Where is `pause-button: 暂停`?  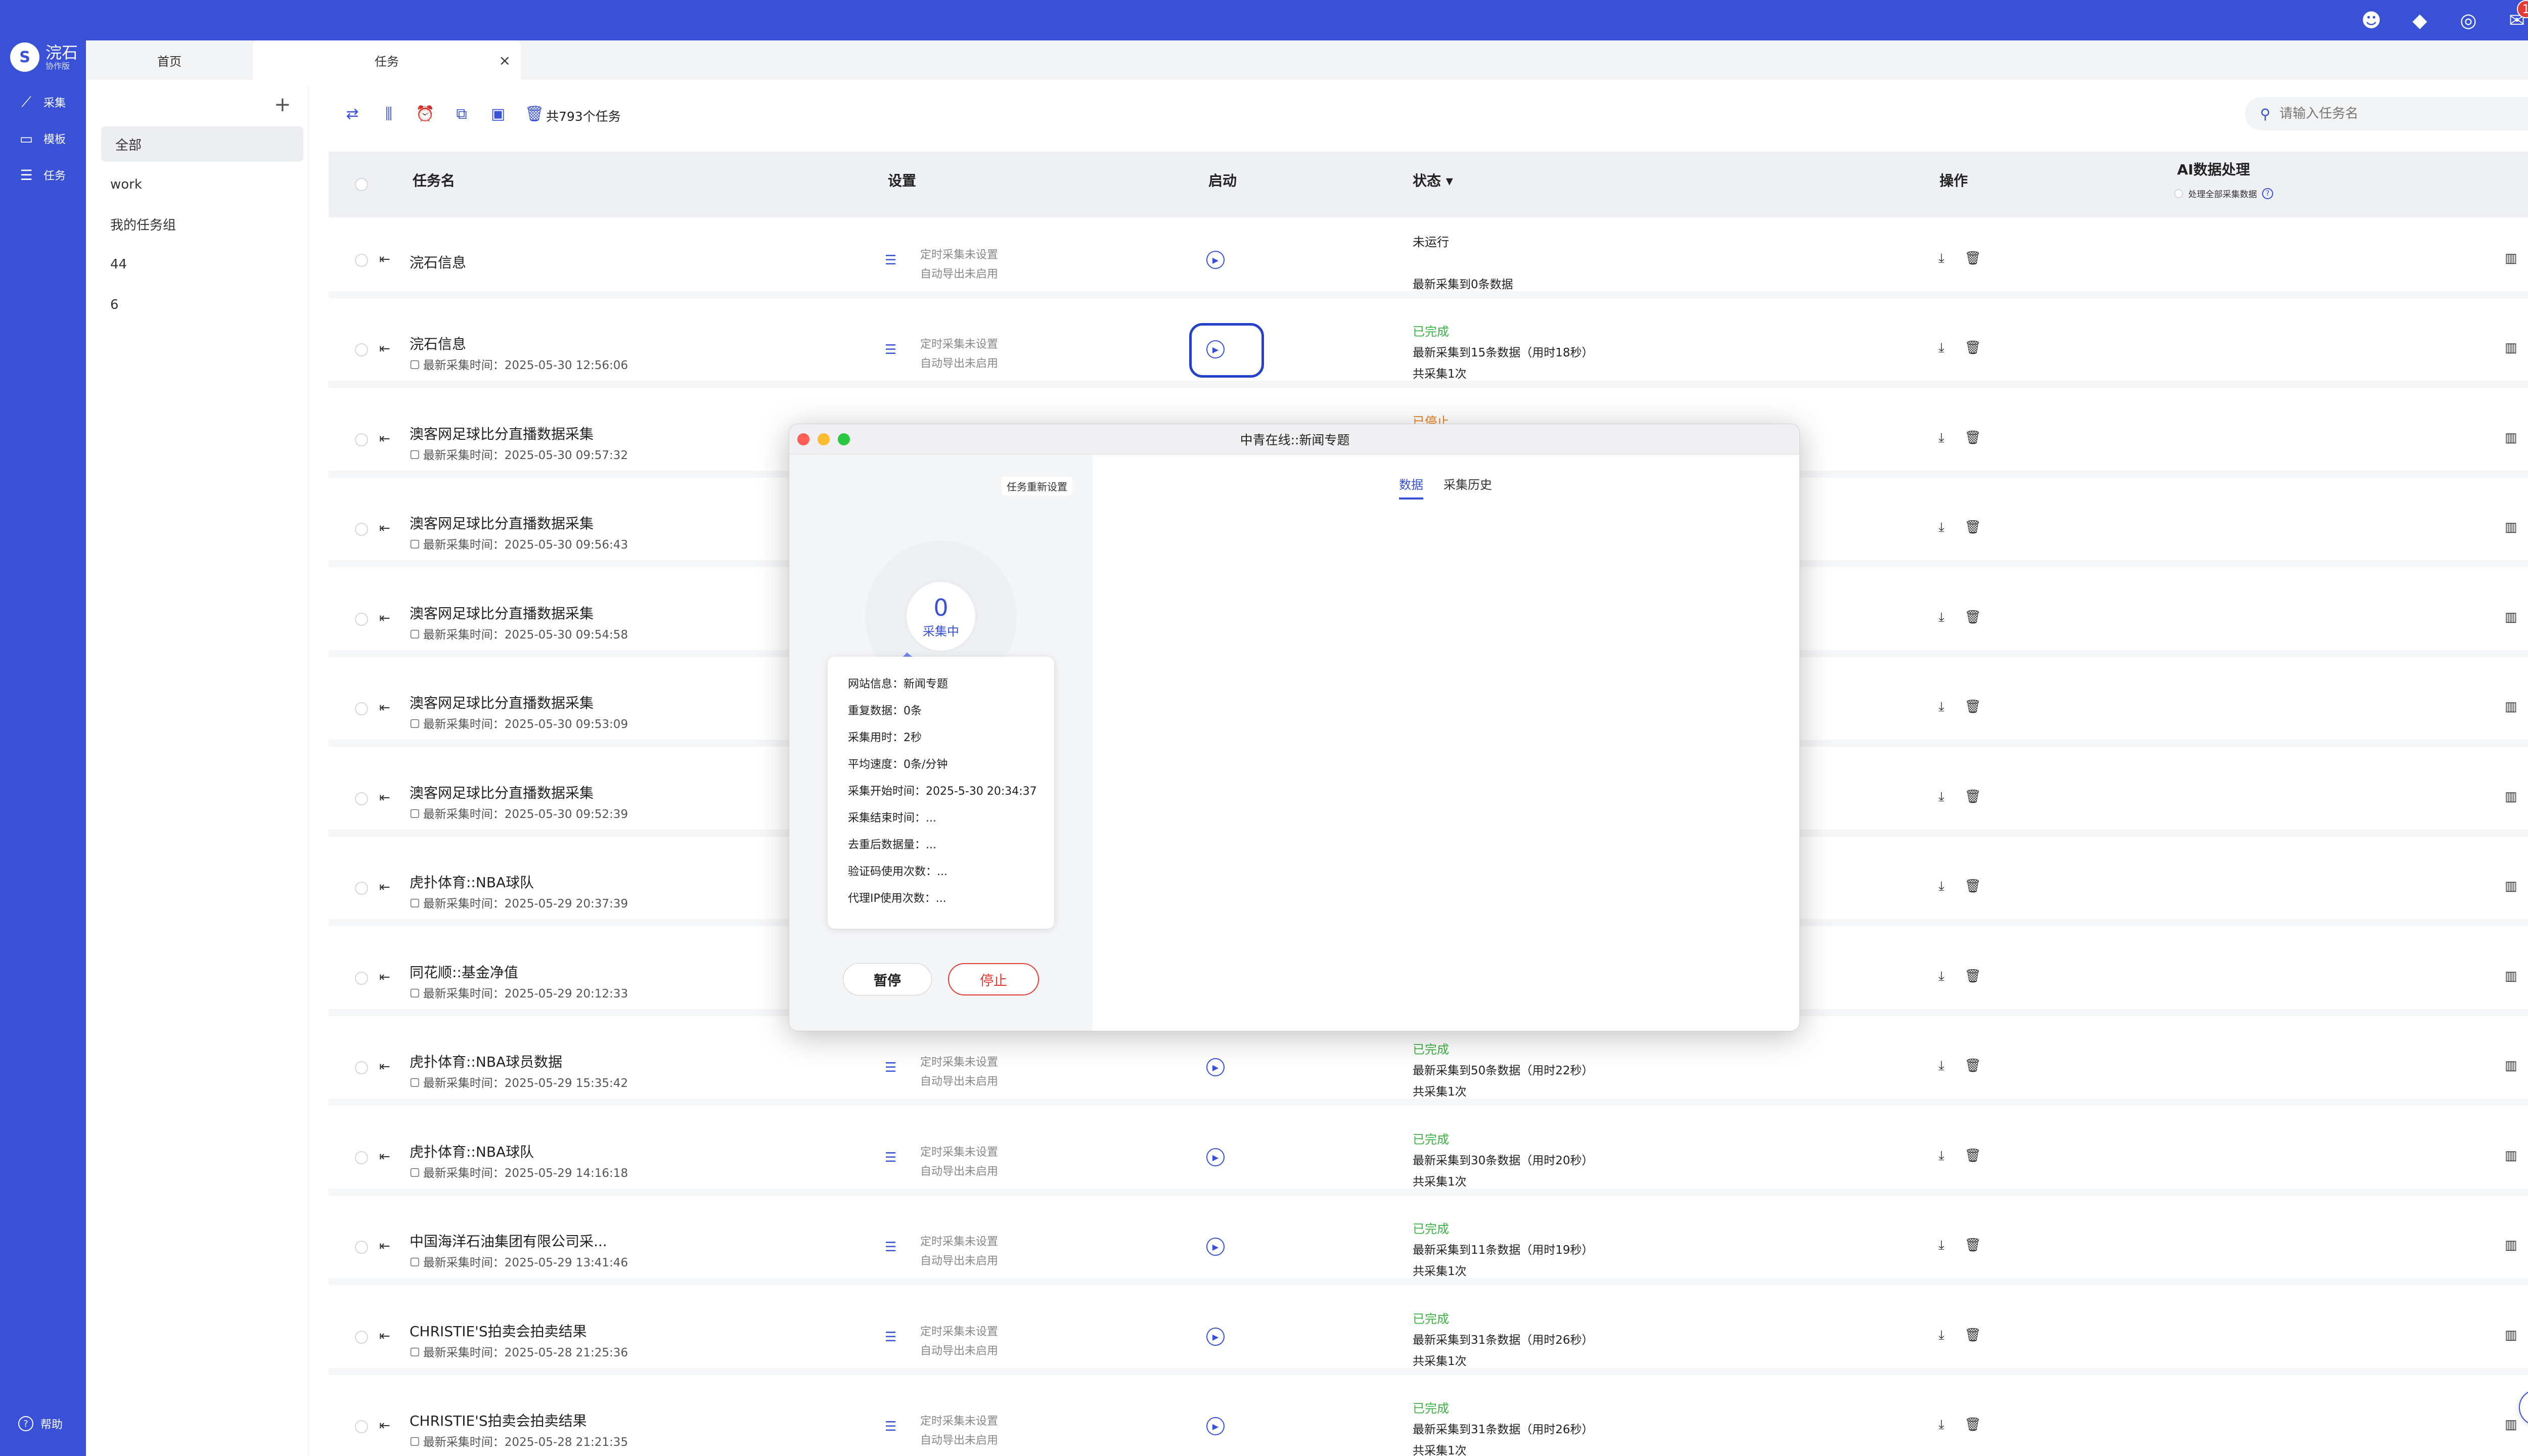 pause-button: 暂停 is located at coordinates (888, 979).